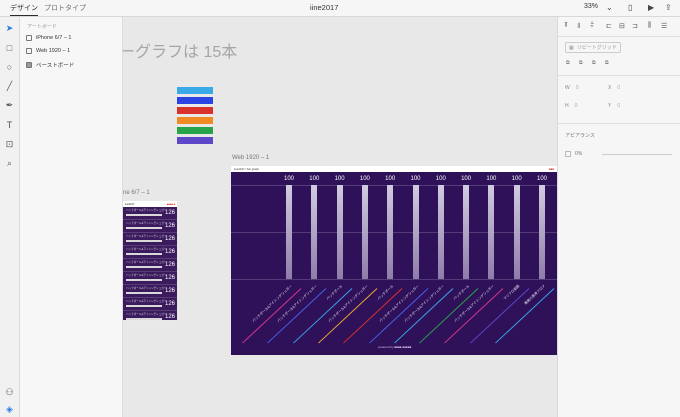 Image resolution: width=680 pixels, height=417 pixels. Describe the element at coordinates (630, 7) in the screenshot. I see `mobile-preview-icon: ▯` at that location.